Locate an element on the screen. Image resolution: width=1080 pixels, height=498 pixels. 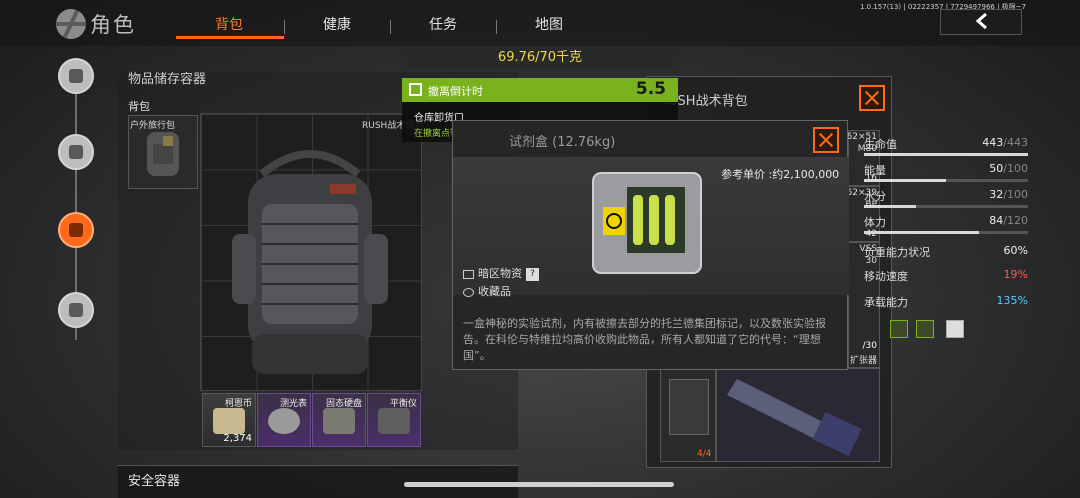
reference-price: 参考单价 :约2,100,000 is located at coordinates (780, 174).